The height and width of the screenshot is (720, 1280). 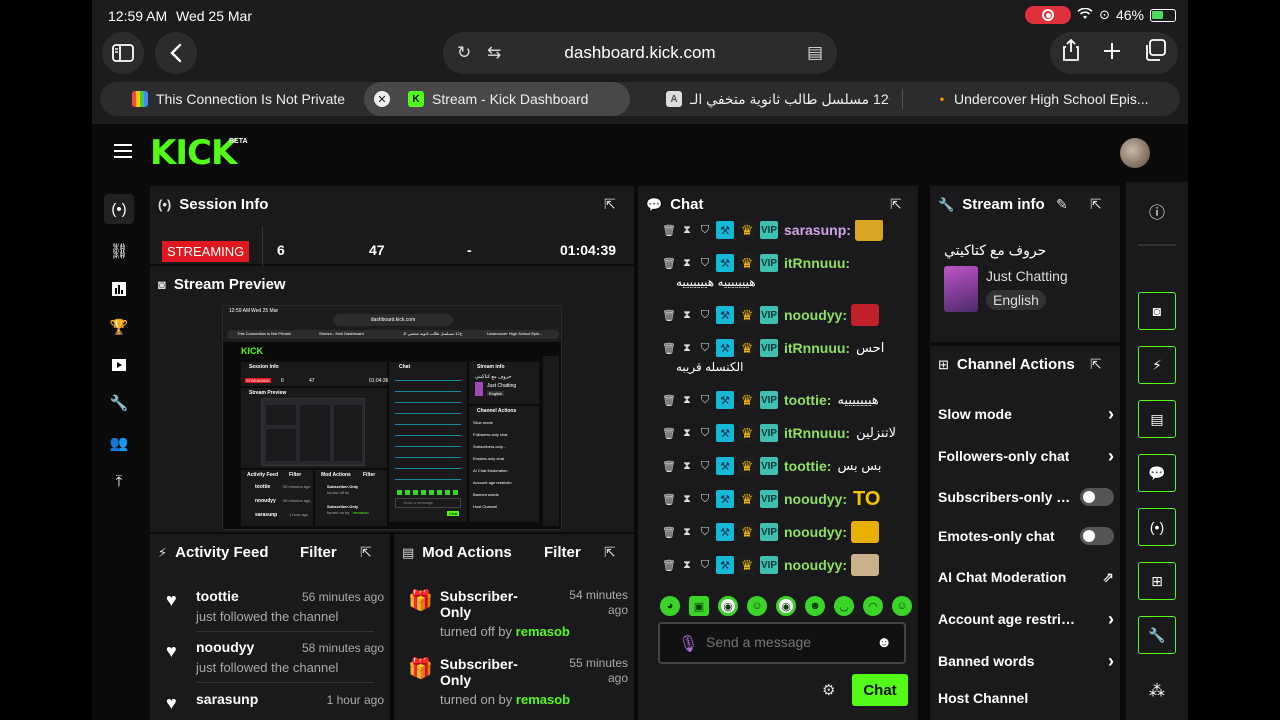 I want to click on tab-not-private: This Connection Is Not Private, so click(x=252, y=99).